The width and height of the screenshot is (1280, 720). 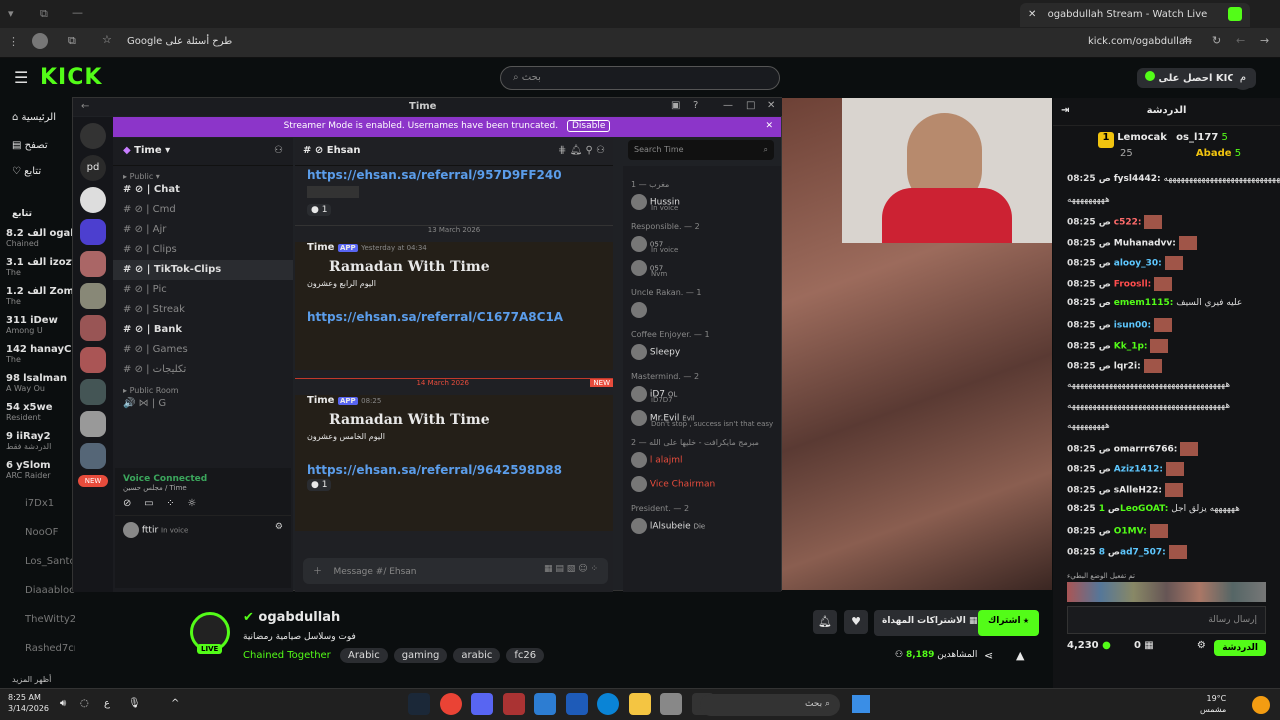 I want to click on bookmark-star-icon: ☆, so click(x=107, y=39).